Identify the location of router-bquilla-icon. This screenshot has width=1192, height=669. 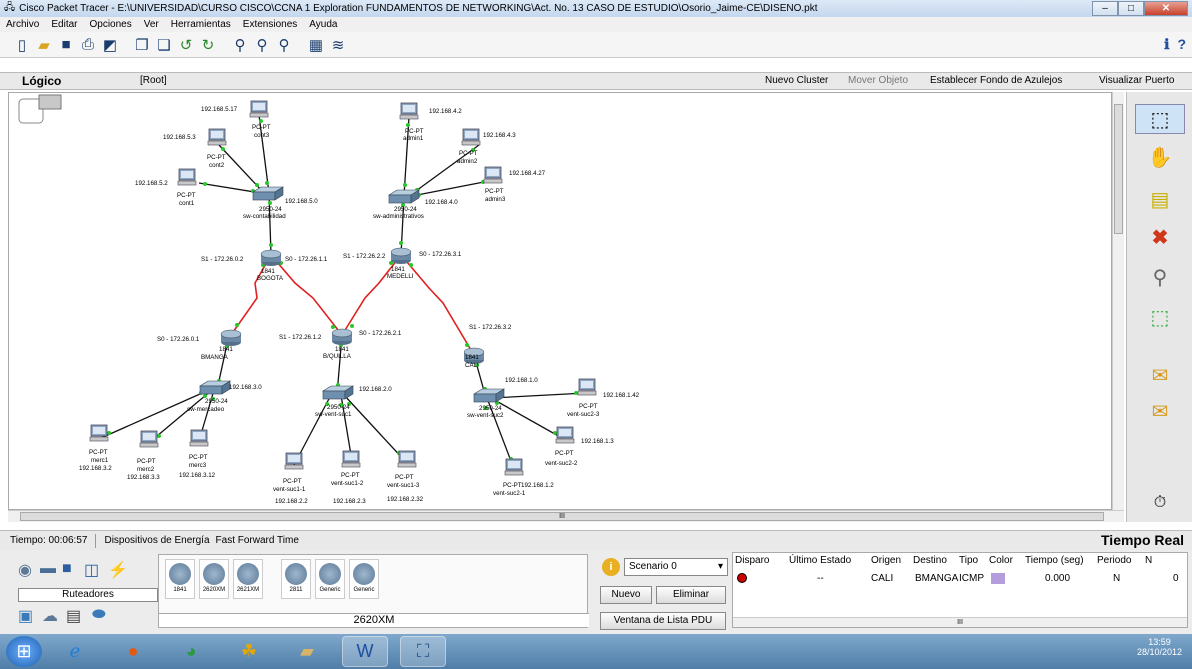
(342, 337).